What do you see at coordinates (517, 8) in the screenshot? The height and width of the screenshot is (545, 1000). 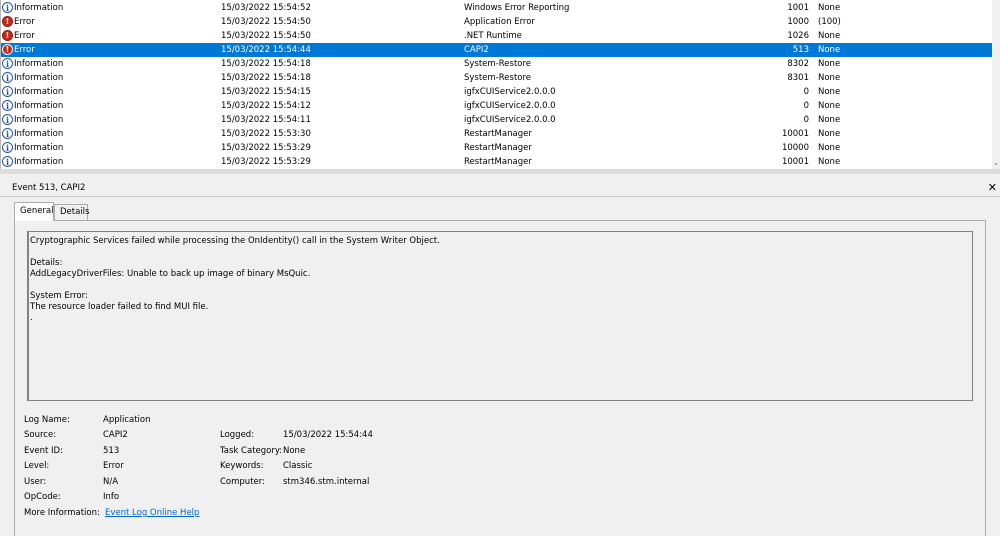 I see `event-source: Windows Error Reporting` at bounding box center [517, 8].